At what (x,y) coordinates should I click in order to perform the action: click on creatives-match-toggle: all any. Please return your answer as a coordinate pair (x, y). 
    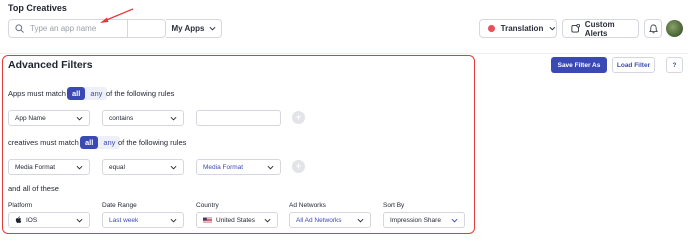
    Looking at the image, I should click on (100, 142).